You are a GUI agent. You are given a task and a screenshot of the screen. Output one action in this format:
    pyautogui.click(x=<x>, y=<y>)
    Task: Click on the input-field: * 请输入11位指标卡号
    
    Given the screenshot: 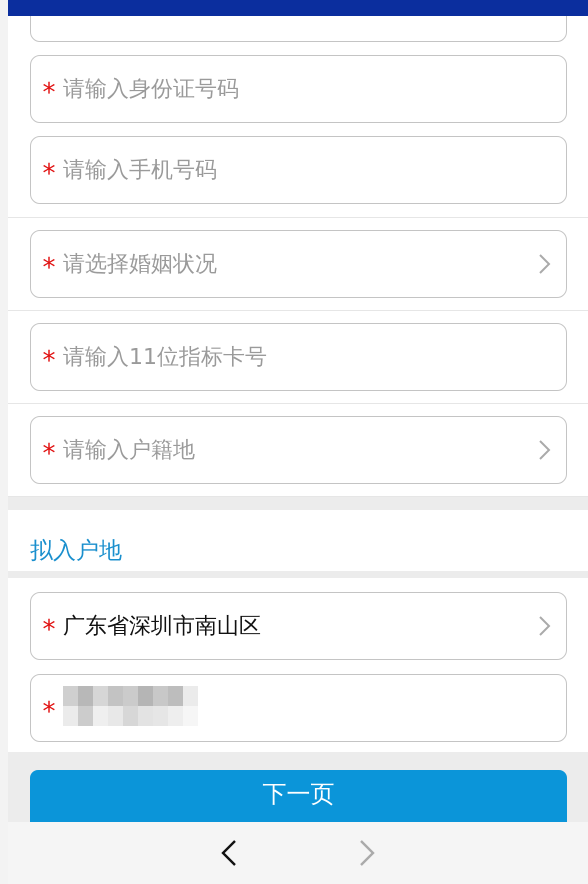 What is the action you would take?
    pyautogui.click(x=298, y=357)
    